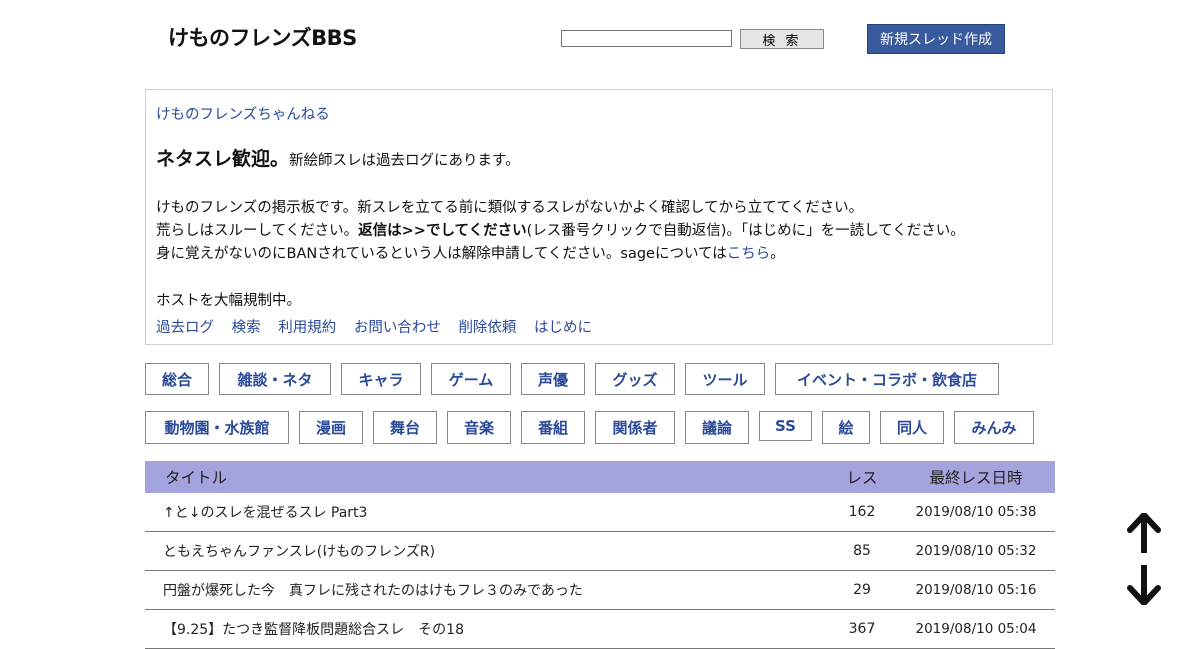 The width and height of the screenshot is (1200, 649). I want to click on thread-title: ↑と↓のスレを混ぜるスレ Part3, so click(486, 512).